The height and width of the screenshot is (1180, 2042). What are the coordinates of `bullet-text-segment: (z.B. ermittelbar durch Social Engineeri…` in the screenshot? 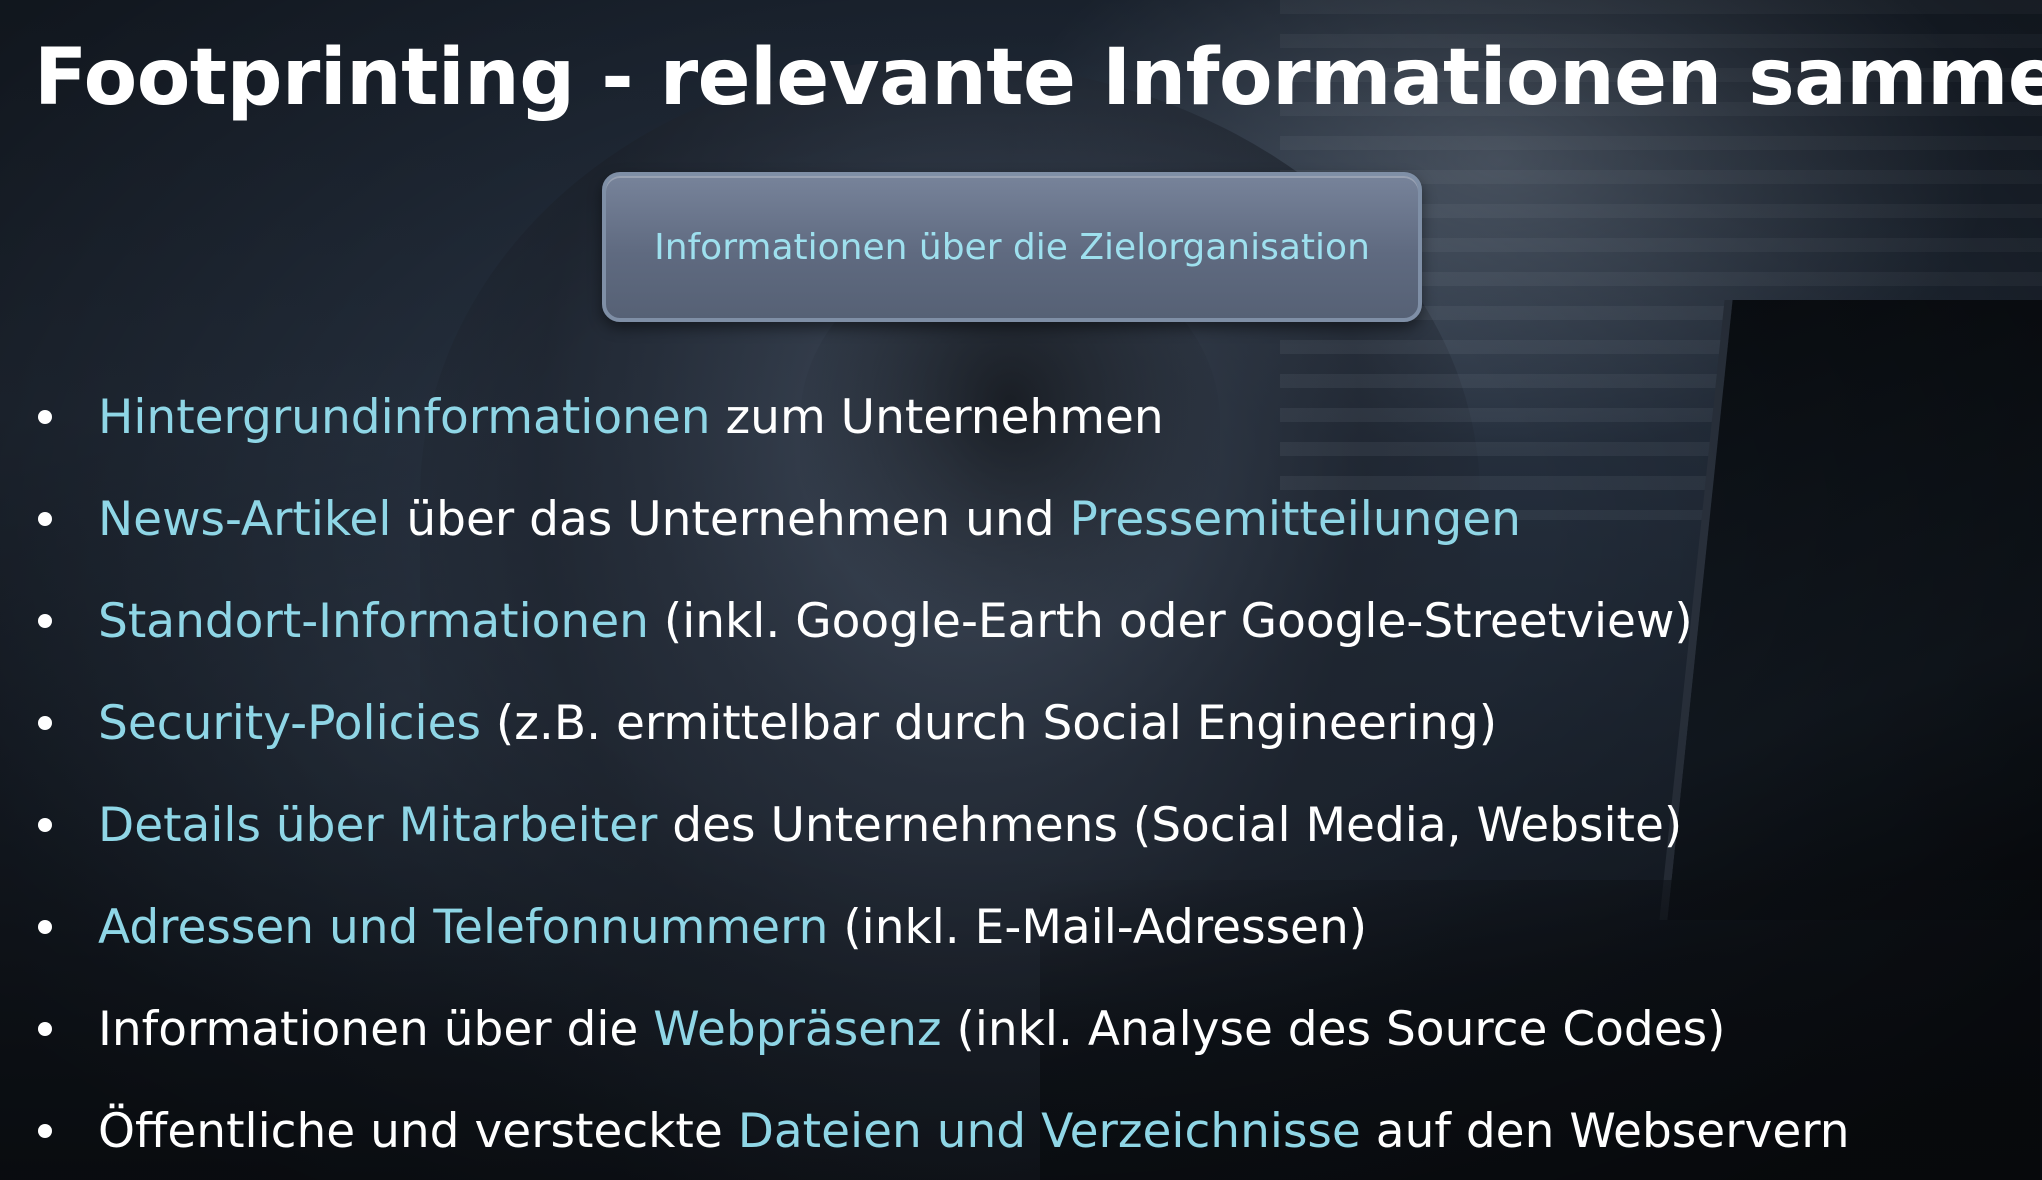 It's located at (989, 723).